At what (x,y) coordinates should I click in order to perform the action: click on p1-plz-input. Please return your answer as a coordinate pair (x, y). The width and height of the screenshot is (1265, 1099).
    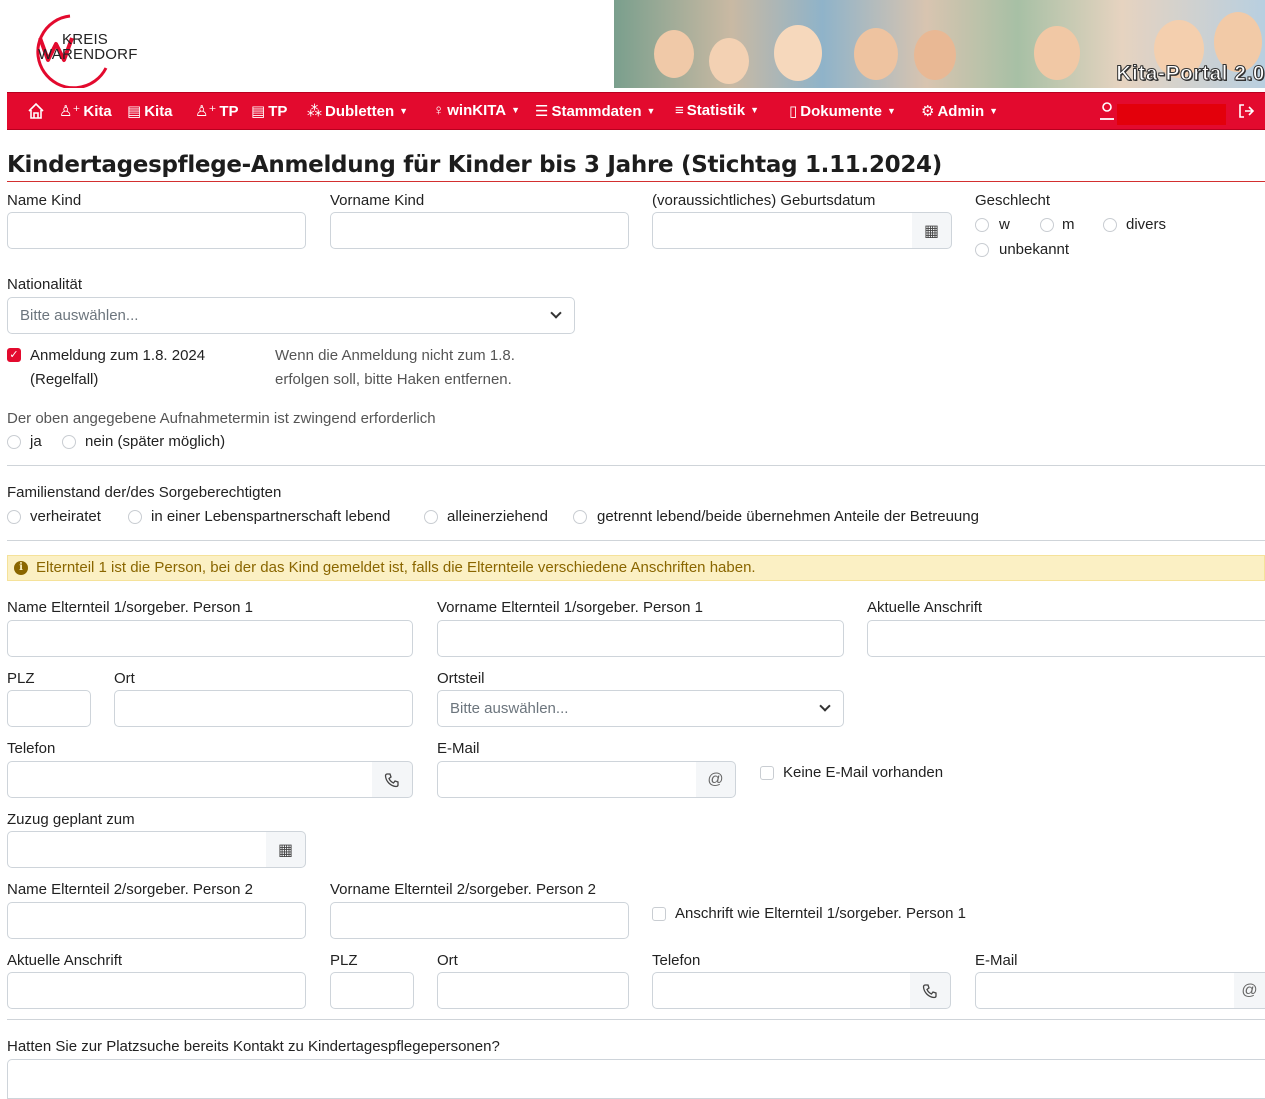
    Looking at the image, I should click on (49, 708).